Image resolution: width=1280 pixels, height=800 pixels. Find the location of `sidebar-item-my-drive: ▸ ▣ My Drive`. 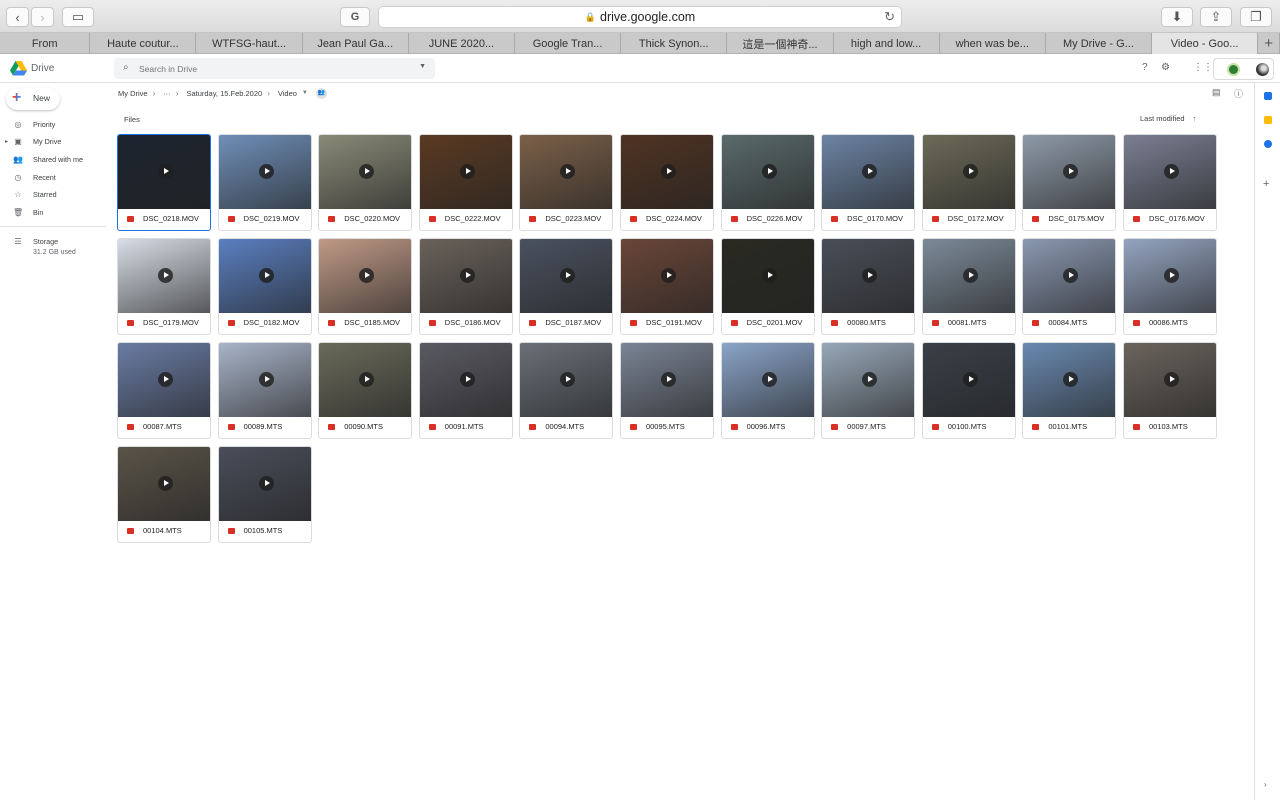

sidebar-item-my-drive: ▸ ▣ My Drive is located at coordinates (54, 142).